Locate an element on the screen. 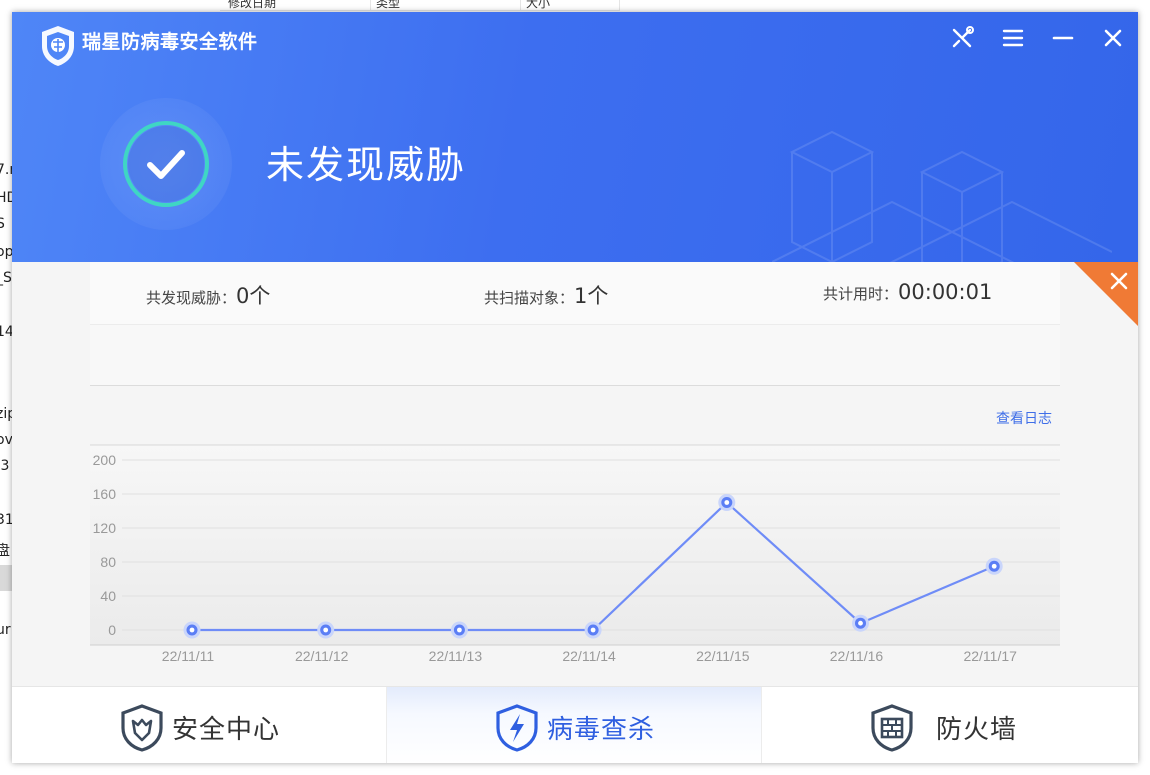 This screenshot has width=1150, height=775. threats-found-stat: 共发现威胁：0个 is located at coordinates (208, 295).